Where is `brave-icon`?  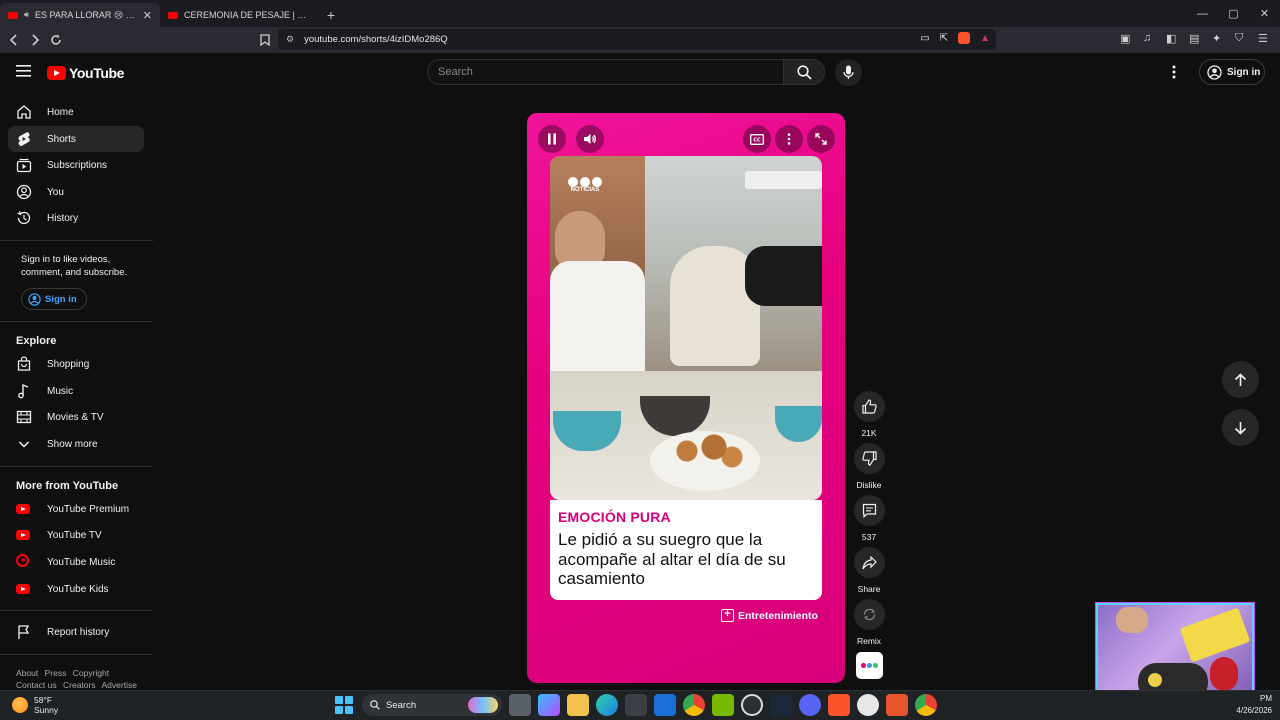 brave-icon is located at coordinates (839, 705).